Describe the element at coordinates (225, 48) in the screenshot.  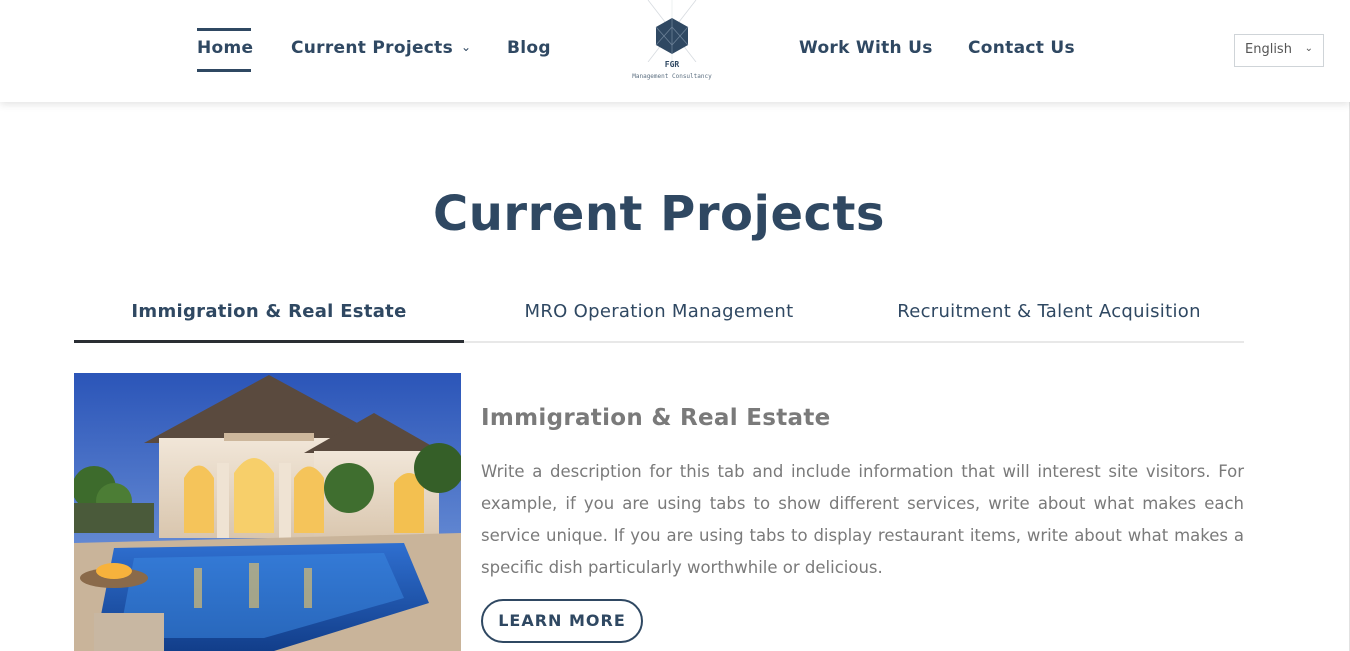
I see `nav-home: Home` at that location.